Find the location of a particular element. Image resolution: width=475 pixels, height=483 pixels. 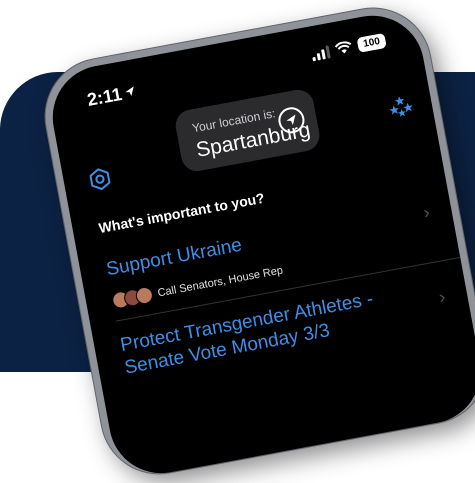

wifi-icon is located at coordinates (343, 47).